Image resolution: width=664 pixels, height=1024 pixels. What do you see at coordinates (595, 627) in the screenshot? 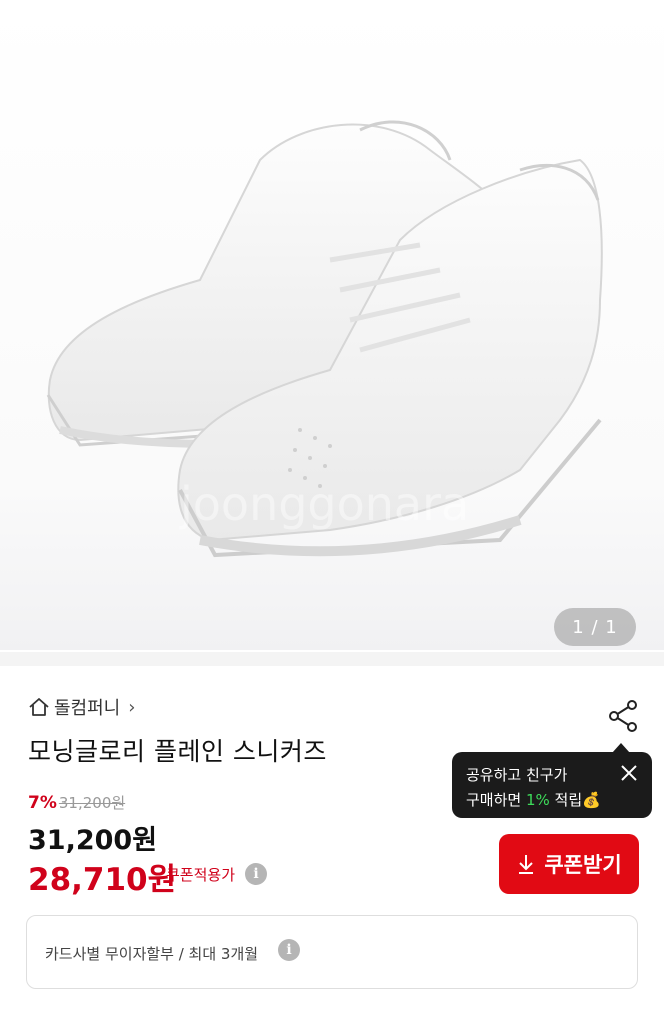
I see `image-counter: 1 / 1` at bounding box center [595, 627].